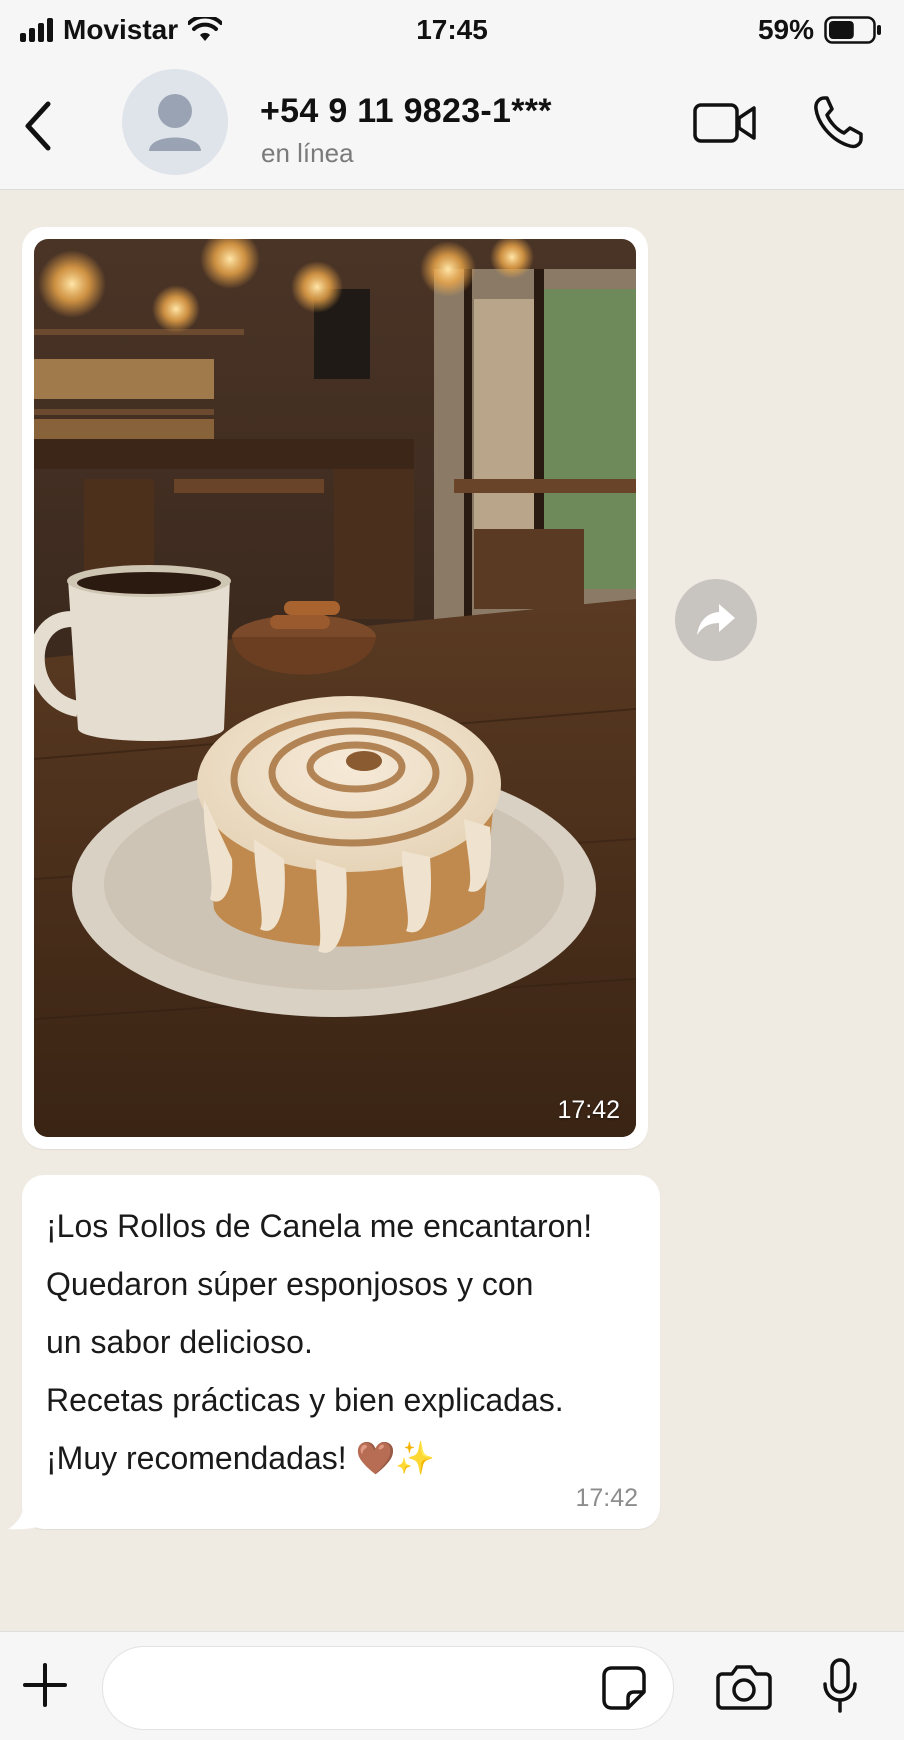 This screenshot has height=1740, width=904. I want to click on bubble-tail, so click(23, 1516).